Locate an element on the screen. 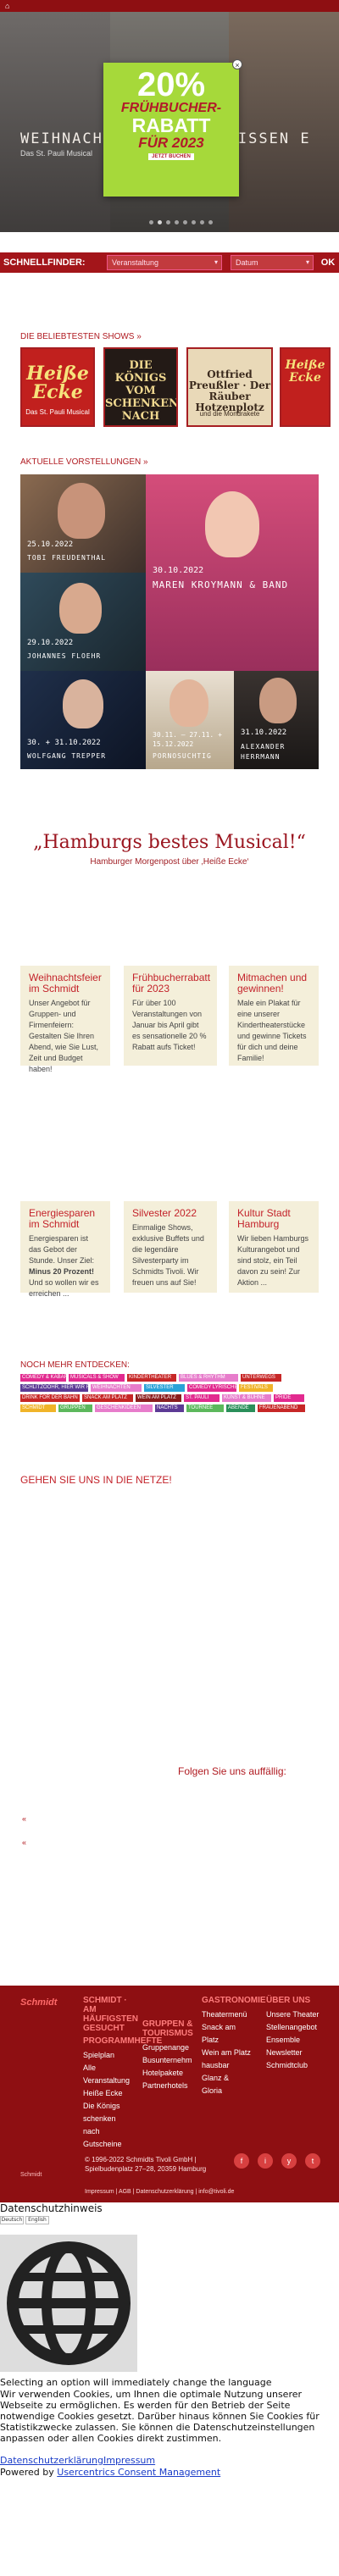 The height and width of the screenshot is (2576, 339). category-tag: SCHLITZOOHR, HIER WIR ROLLT is located at coordinates (54, 1388).